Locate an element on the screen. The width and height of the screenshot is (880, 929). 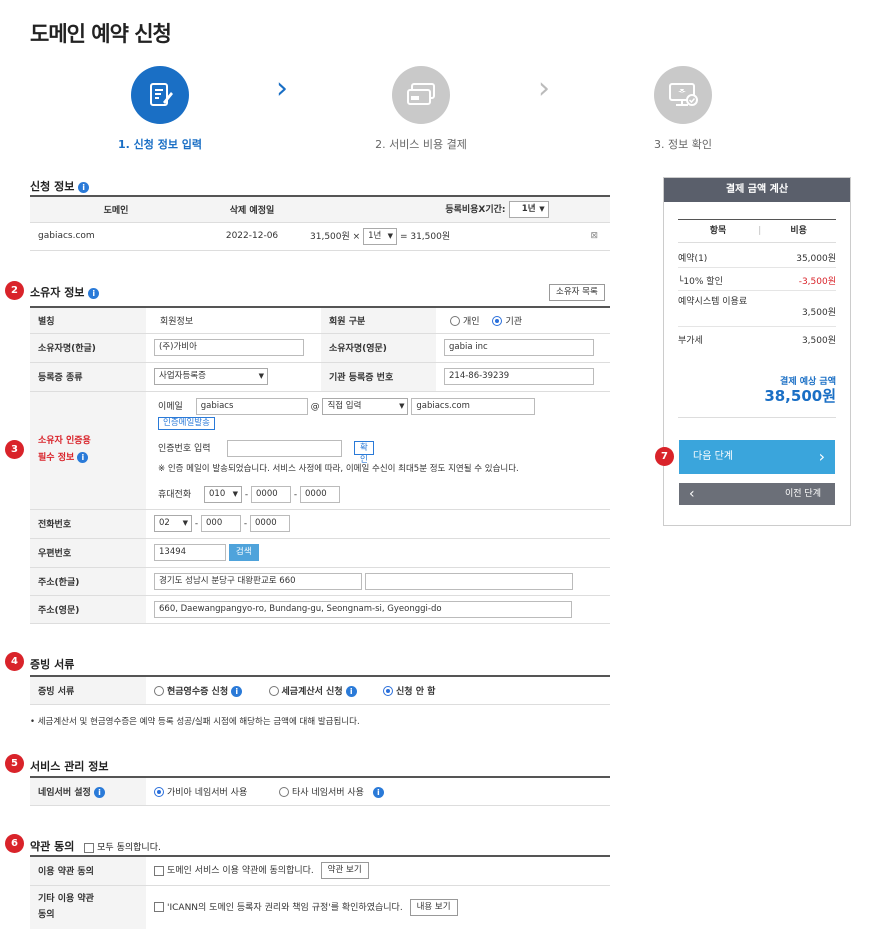
payment-title: 결제 금액 계산 is located at coordinates (757, 190).